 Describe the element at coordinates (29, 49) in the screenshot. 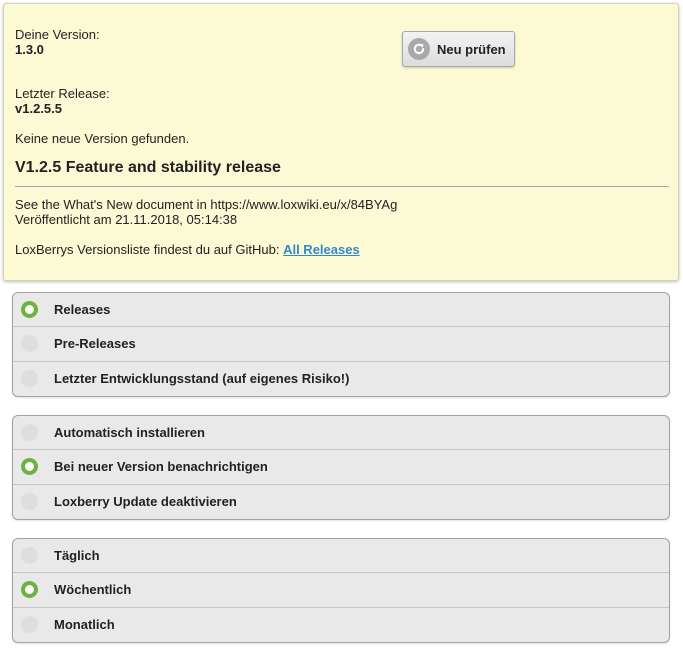

I see `your-version-value: 1.3.0` at that location.